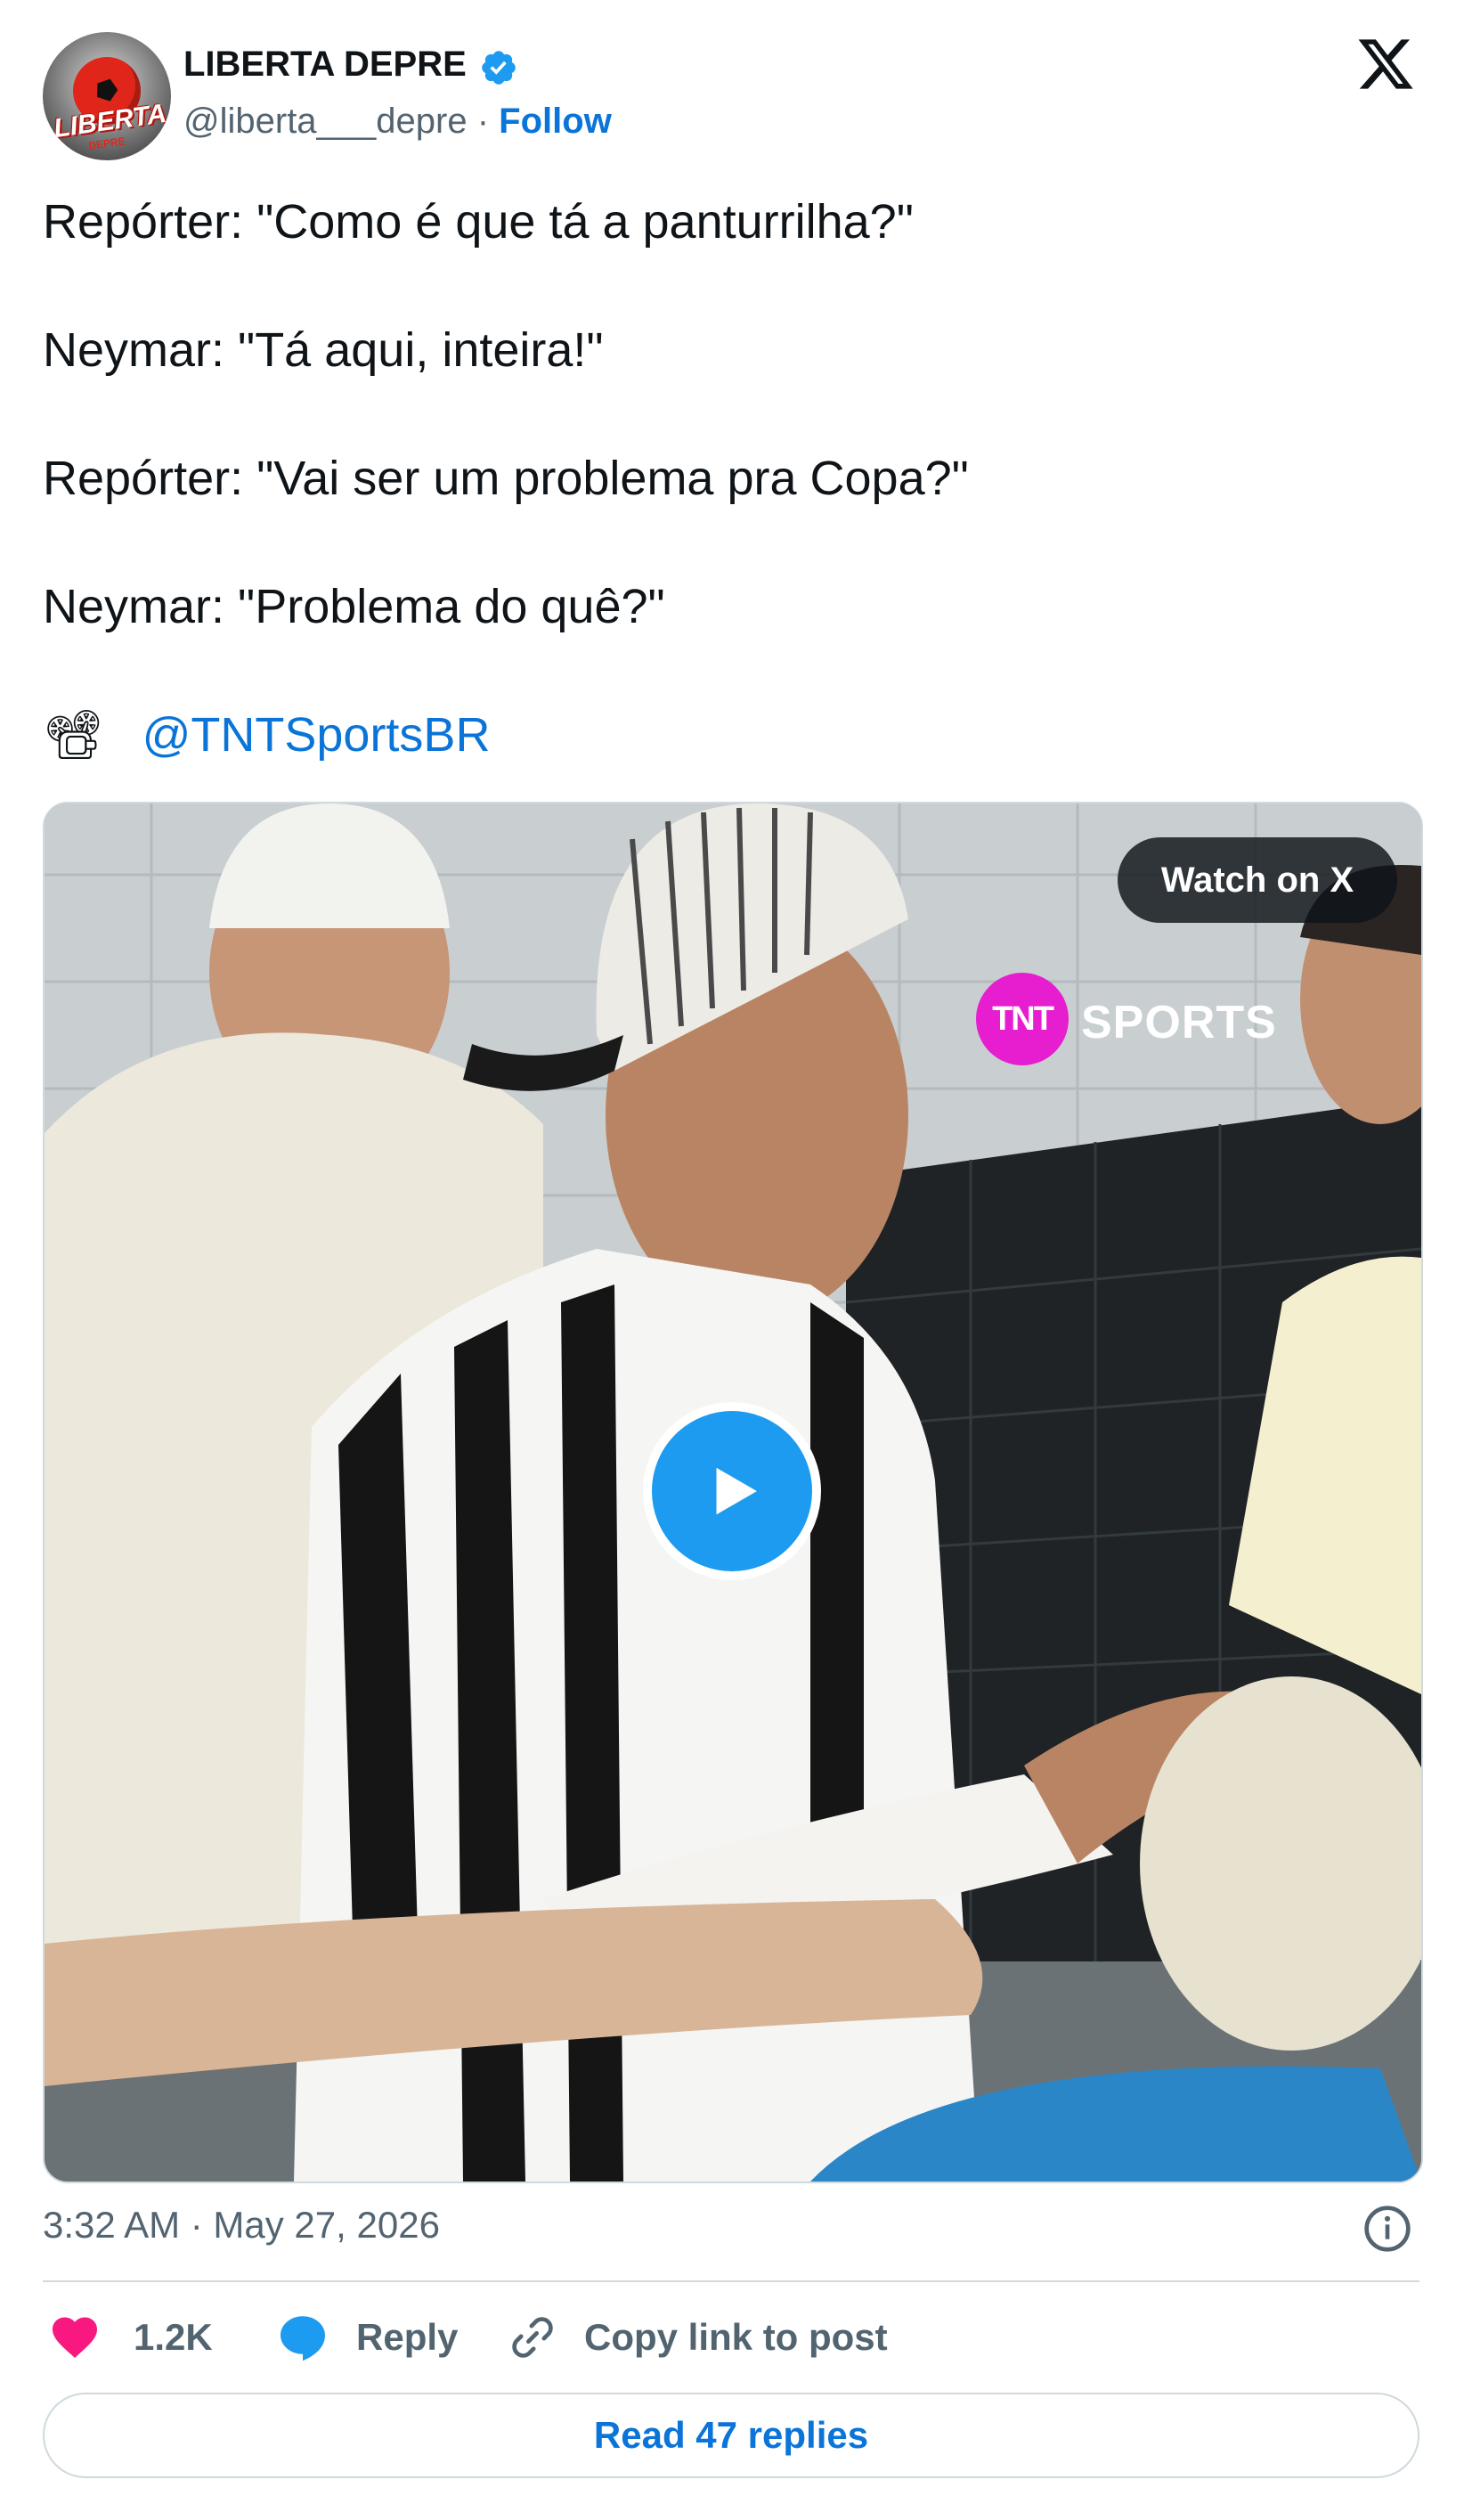 The width and height of the screenshot is (1464, 2520). Describe the element at coordinates (173, 2337) in the screenshot. I see `like-count: 1.2K` at that location.